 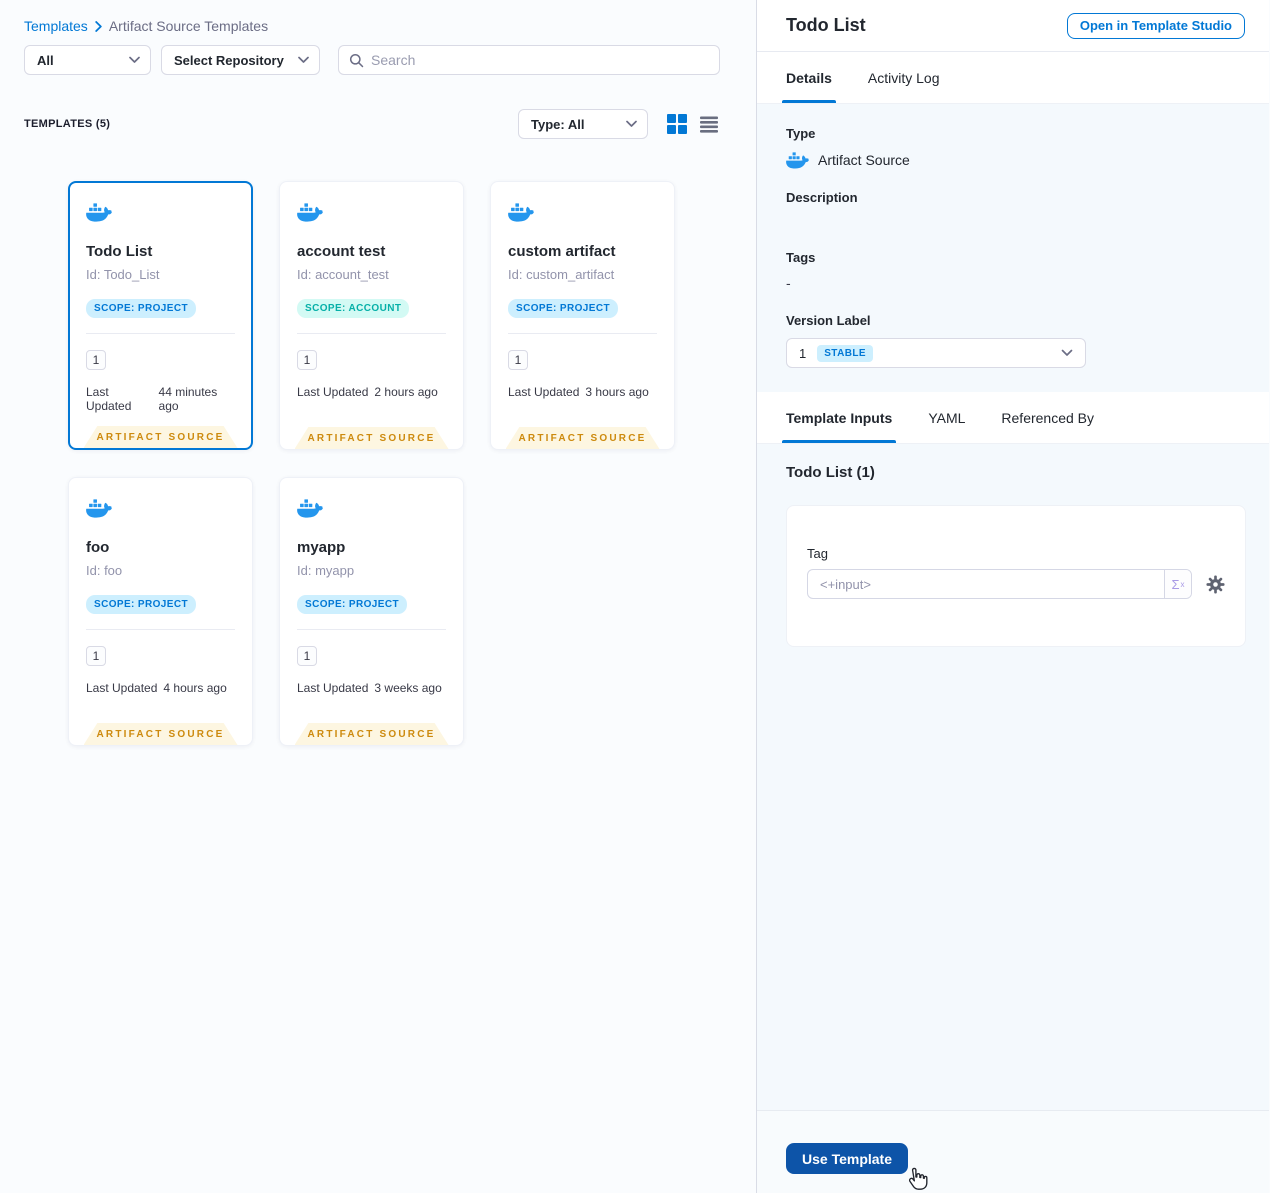 I want to click on template-card-id: Id: foo, so click(x=104, y=570).